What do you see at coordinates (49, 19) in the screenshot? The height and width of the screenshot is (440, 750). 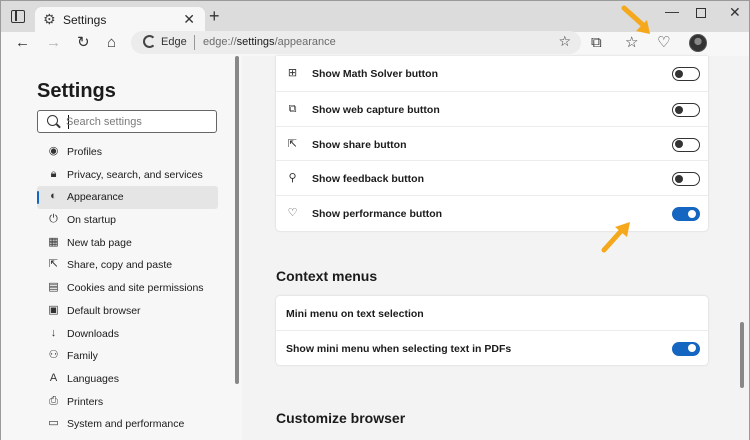 I see `gear-icon: ⚙` at bounding box center [49, 19].